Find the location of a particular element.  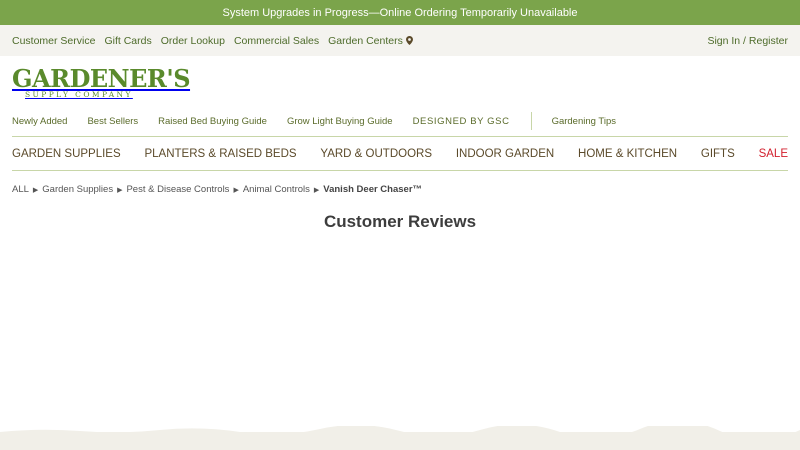

page-title: Customer Reviews is located at coordinates (400, 221).